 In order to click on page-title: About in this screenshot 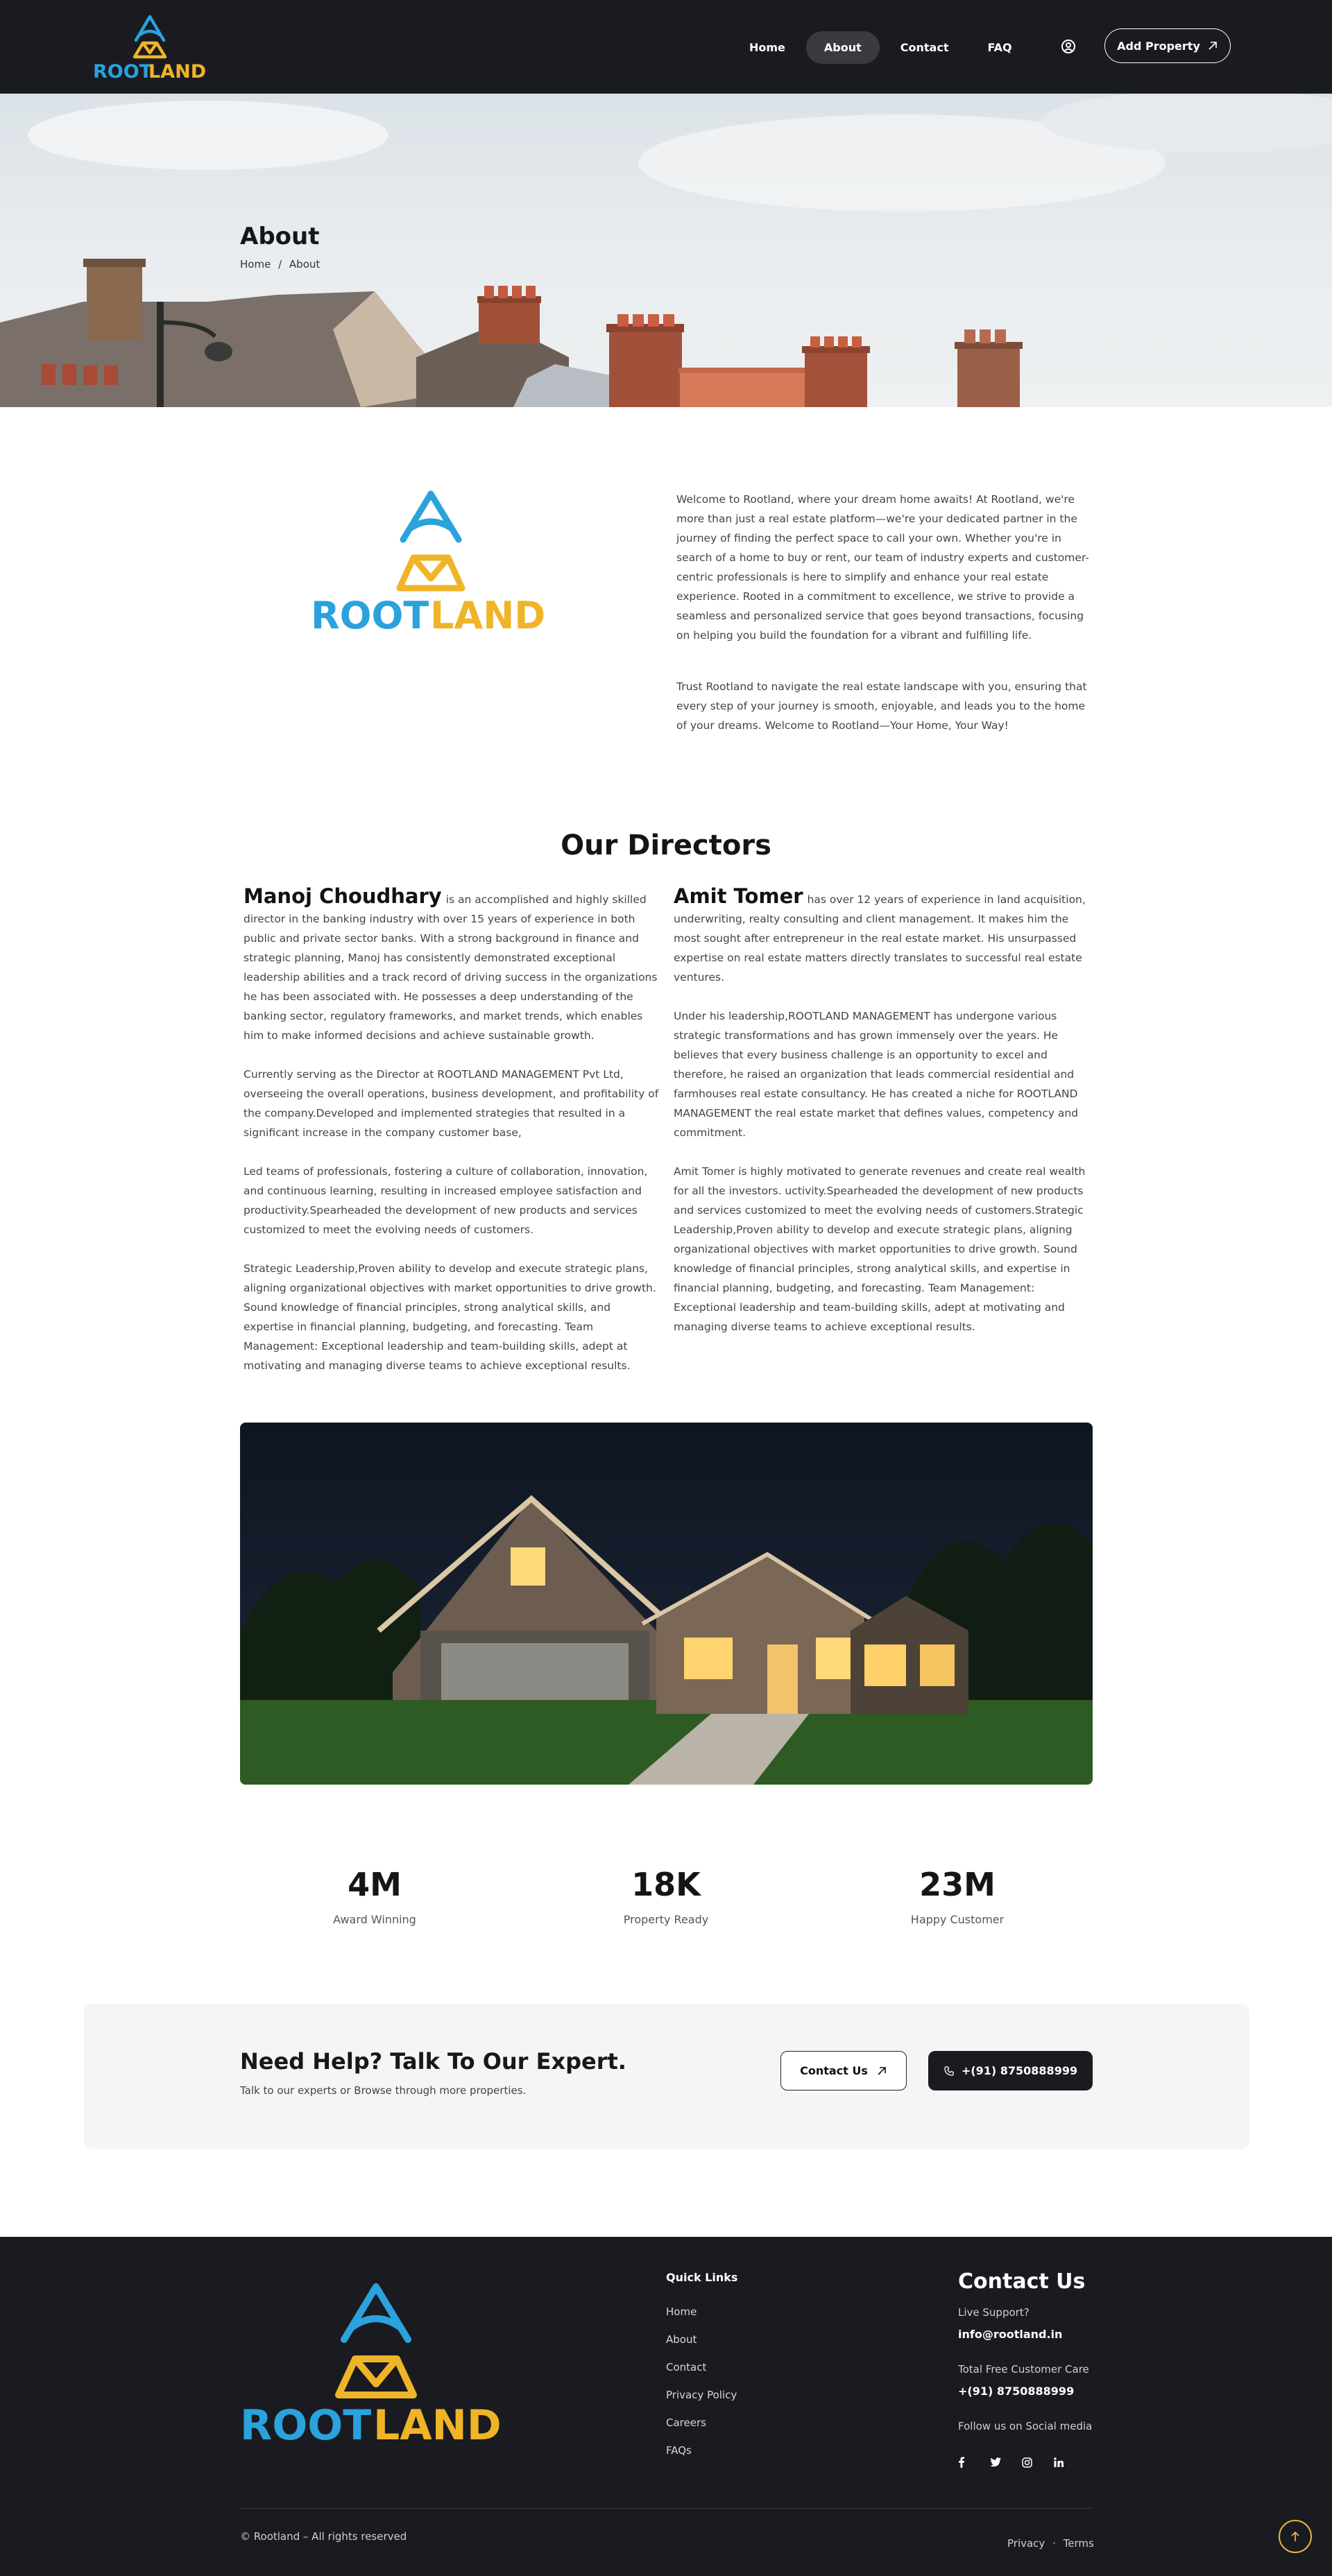, I will do `click(280, 236)`.